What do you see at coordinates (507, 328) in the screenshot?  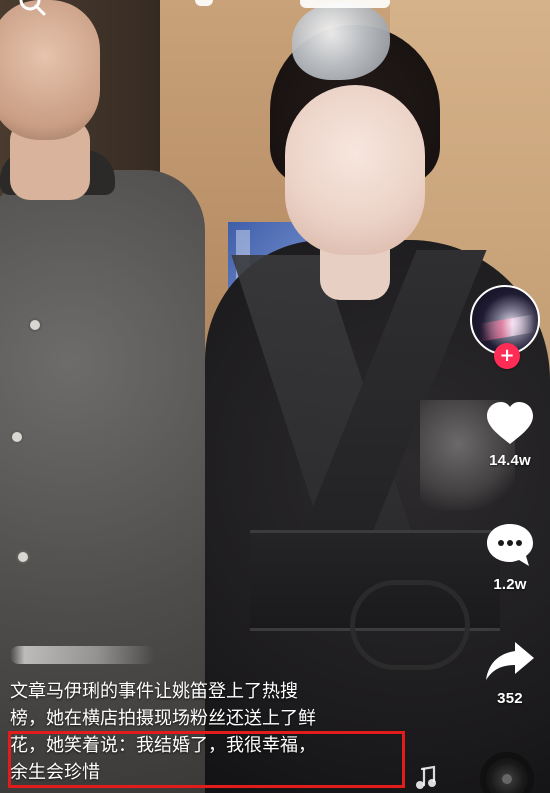 I see `avatar-lights` at bounding box center [507, 328].